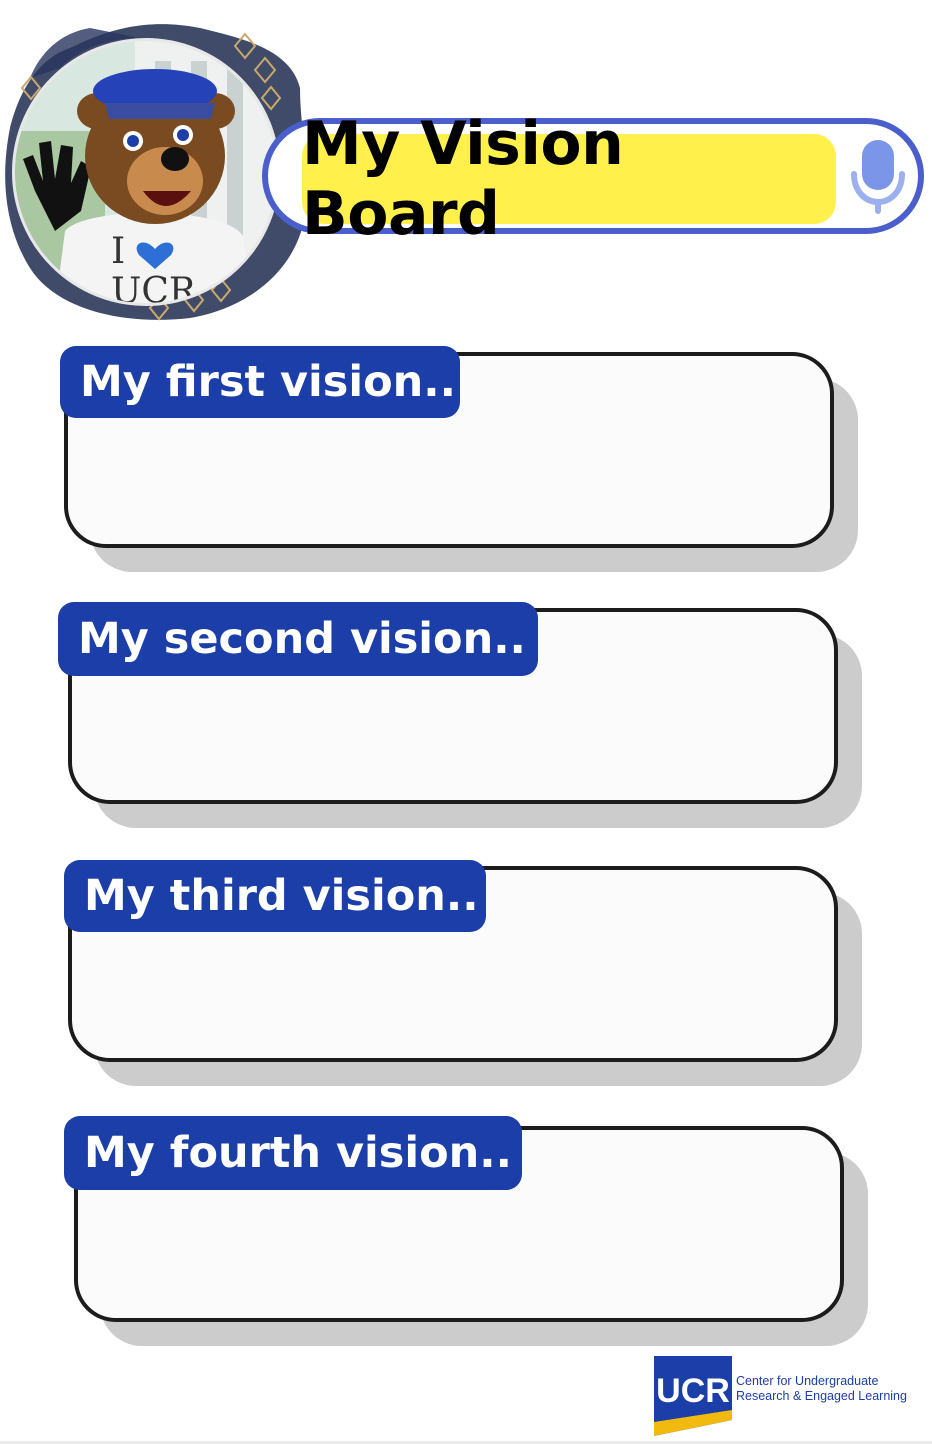 Image resolution: width=932 pixels, height=1444 pixels. What do you see at coordinates (275, 896) in the screenshot?
I see `vision-label-3: My third vision..` at bounding box center [275, 896].